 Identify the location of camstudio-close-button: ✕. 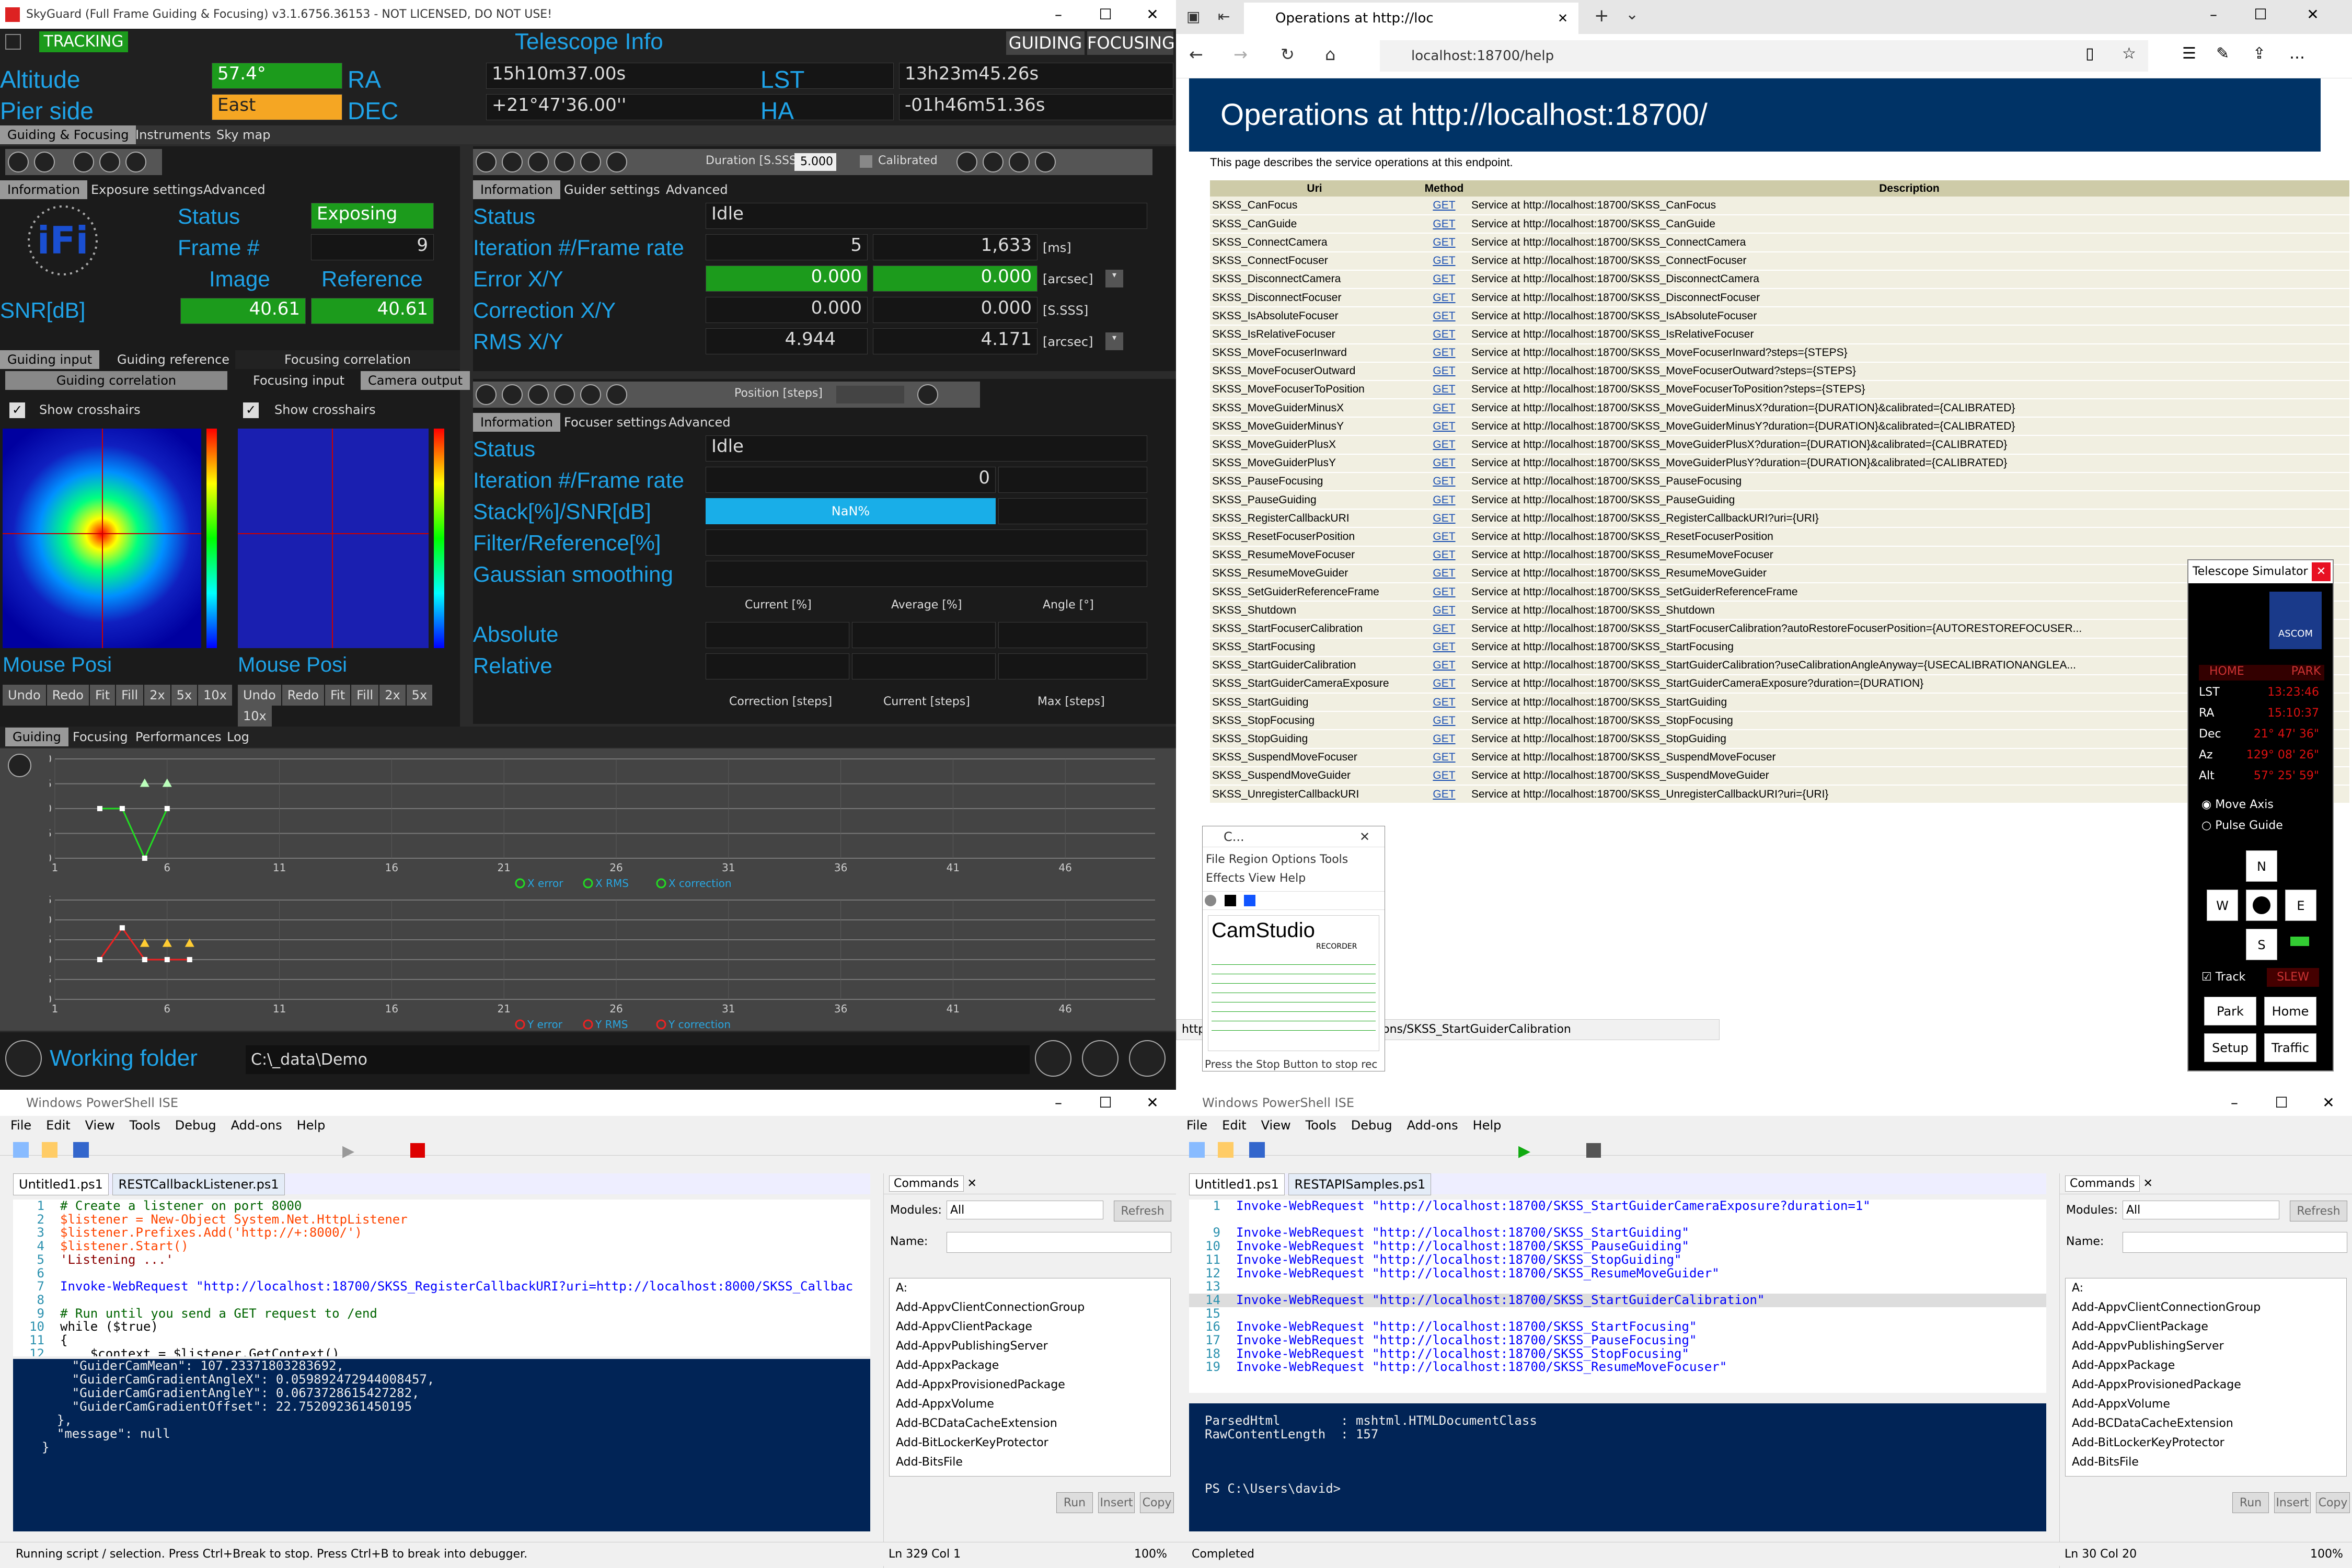
(1364, 836).